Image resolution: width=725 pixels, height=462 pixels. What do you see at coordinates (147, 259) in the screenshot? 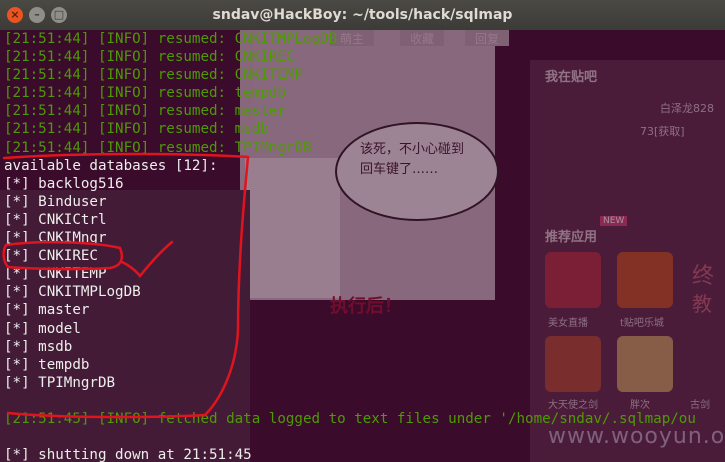
I see `annotation-checkmark` at bounding box center [147, 259].